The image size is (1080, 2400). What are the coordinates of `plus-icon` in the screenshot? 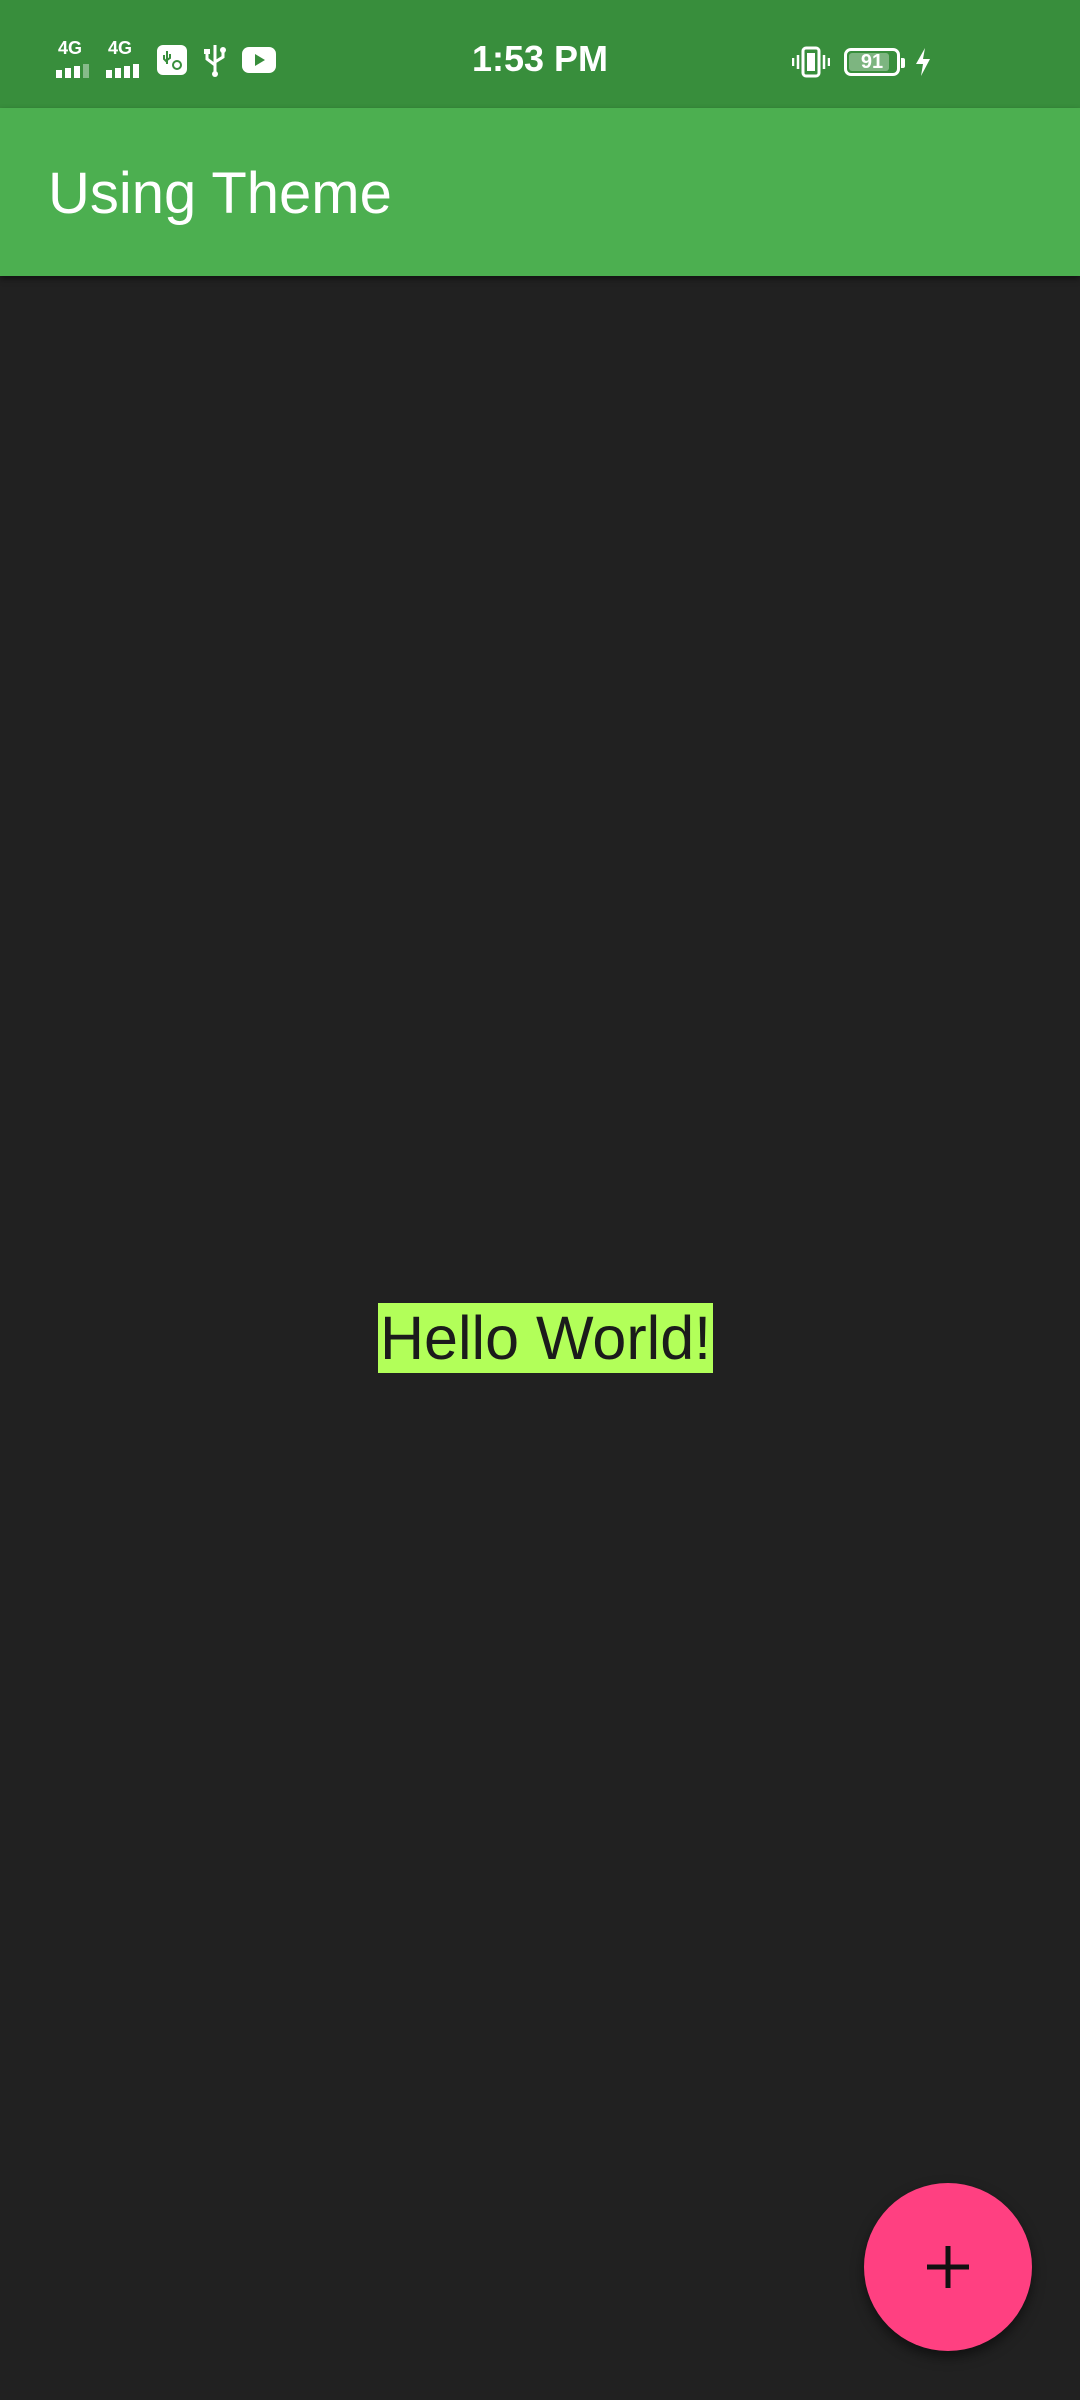 It's located at (948, 2267).